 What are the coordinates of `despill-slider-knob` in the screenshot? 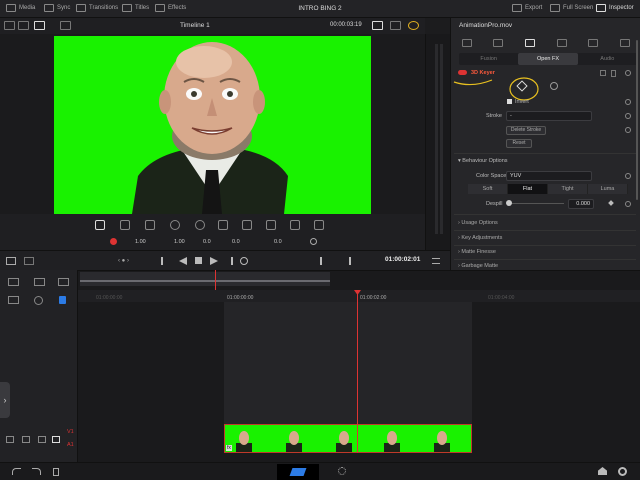 It's located at (509, 203).